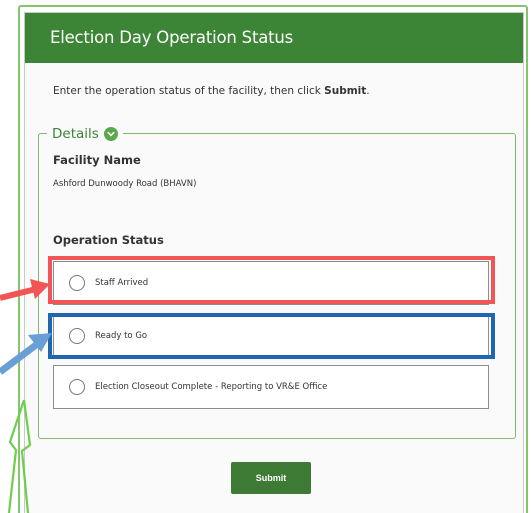 Image resolution: width=531 pixels, height=513 pixels. What do you see at coordinates (25, 290) in the screenshot?
I see `red-arrow` at bounding box center [25, 290].